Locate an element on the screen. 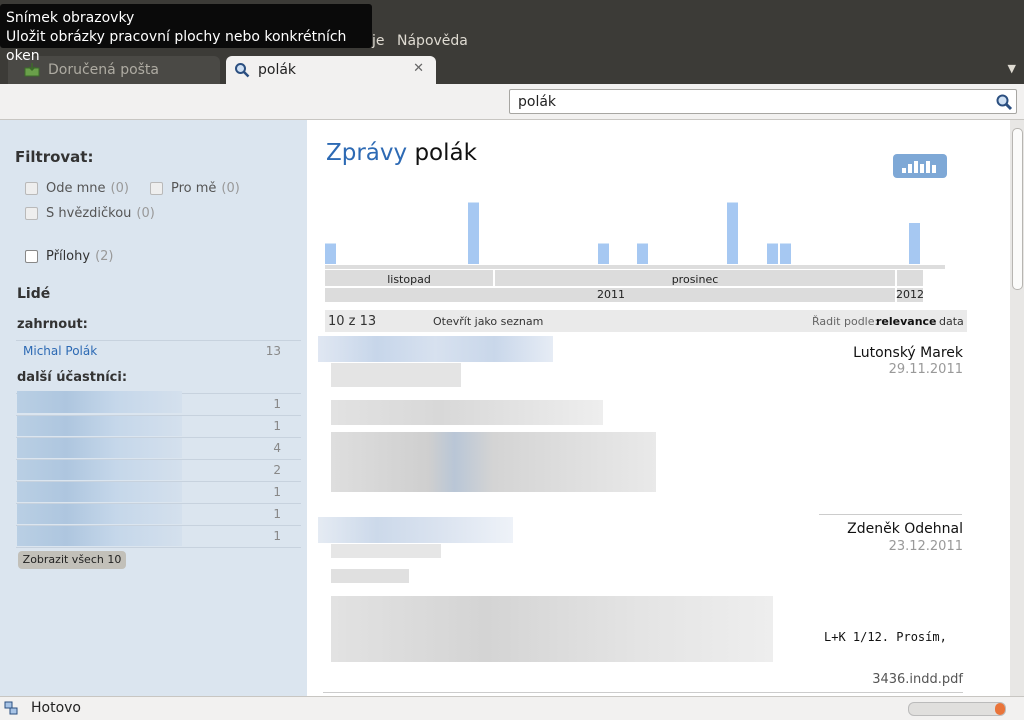  people-row: Michal Polák 13 is located at coordinates (158, 351).